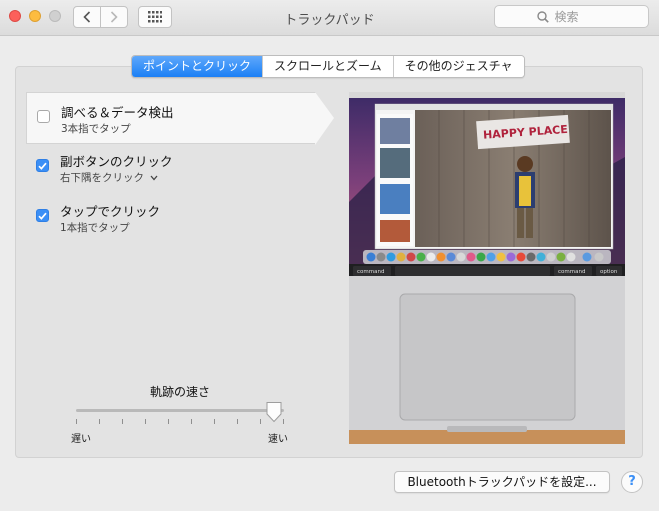 This screenshot has height=511, width=659. I want to click on keyboard-key-label: option, so click(609, 272).